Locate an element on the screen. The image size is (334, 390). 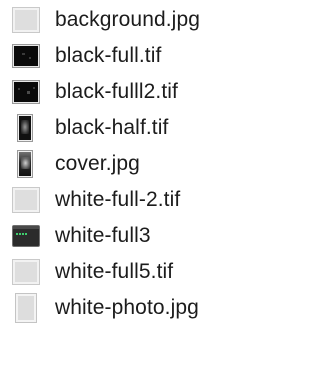
file-row-black-half-tif: black-half.tif is located at coordinates (167, 128).